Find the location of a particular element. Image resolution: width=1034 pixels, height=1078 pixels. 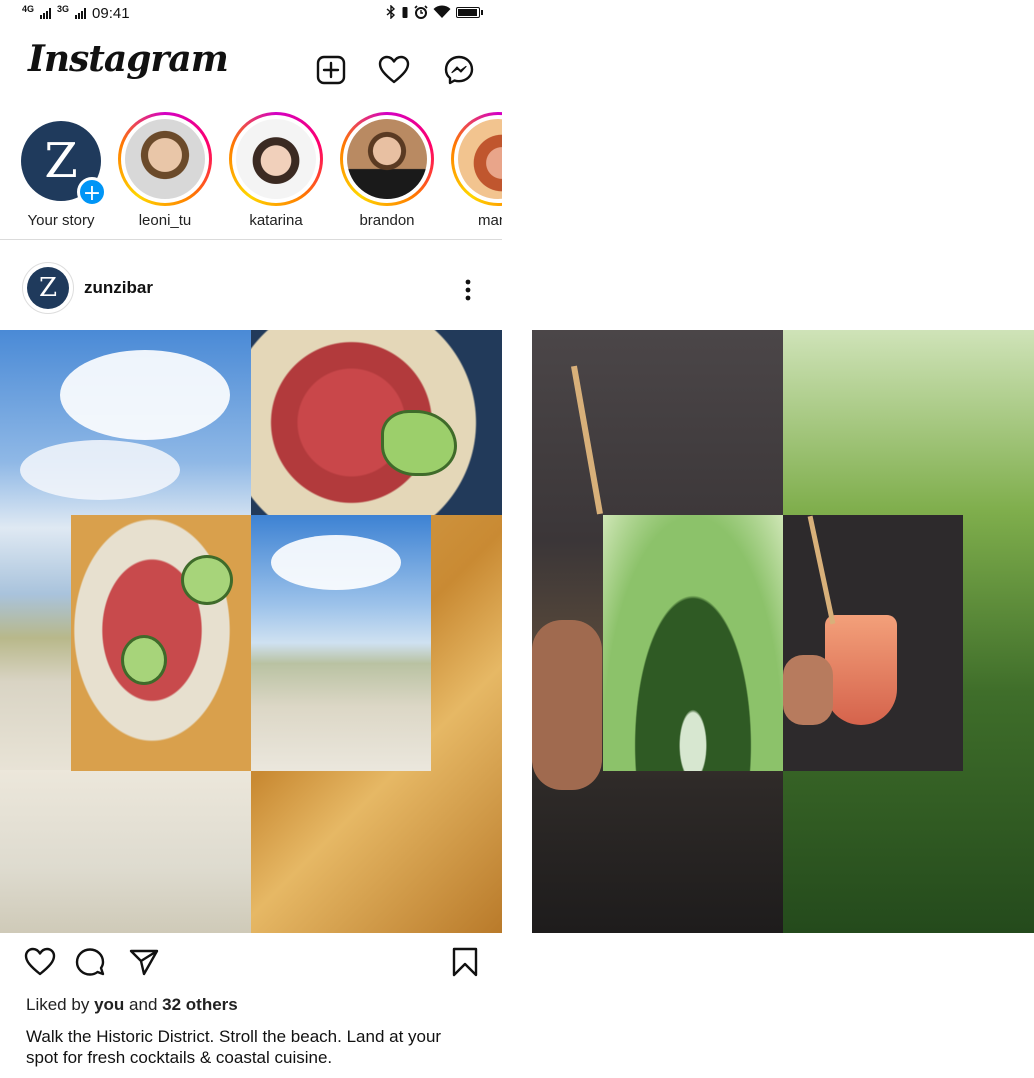

share-icon is located at coordinates (144, 962).